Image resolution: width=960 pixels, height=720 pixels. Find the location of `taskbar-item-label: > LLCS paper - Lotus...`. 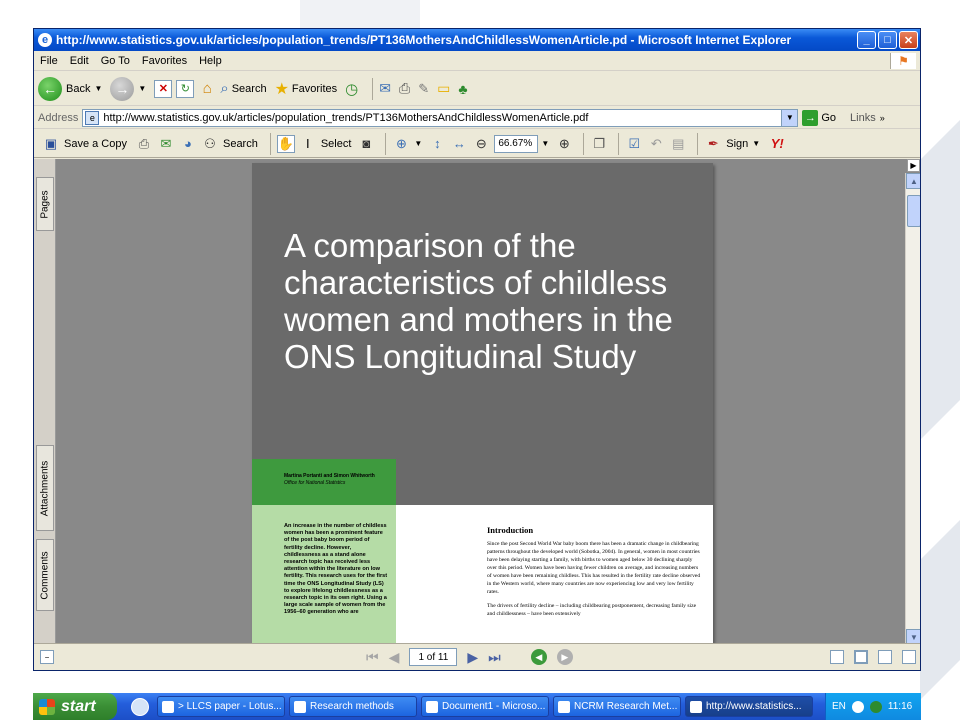

taskbar-item-label: > LLCS paper - Lotus... is located at coordinates (230, 706).